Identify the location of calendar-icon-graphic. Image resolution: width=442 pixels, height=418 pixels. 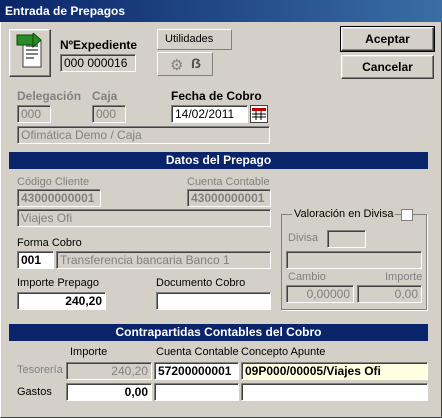
(259, 114).